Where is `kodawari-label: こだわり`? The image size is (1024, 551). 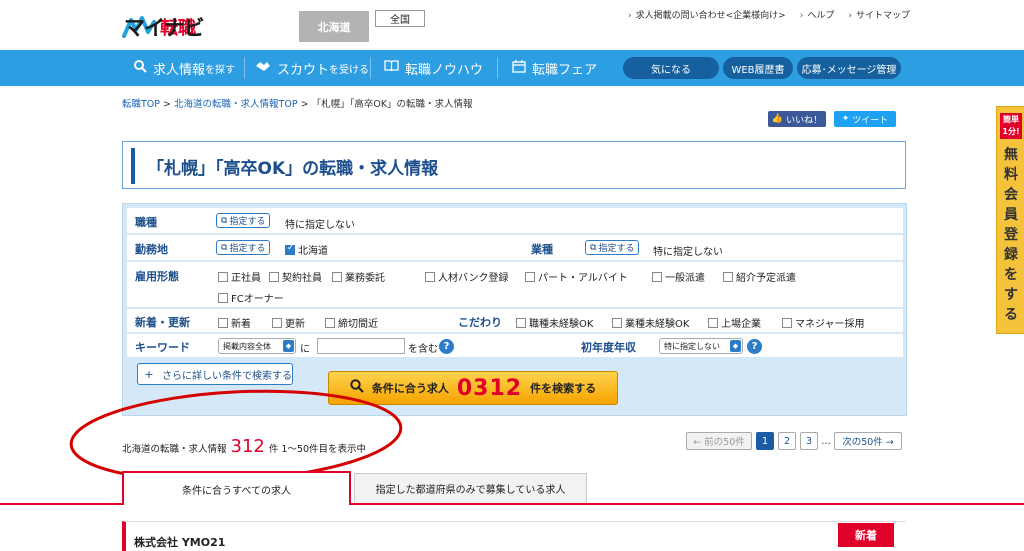
kodawari-label: こだわり is located at coordinates (480, 322).